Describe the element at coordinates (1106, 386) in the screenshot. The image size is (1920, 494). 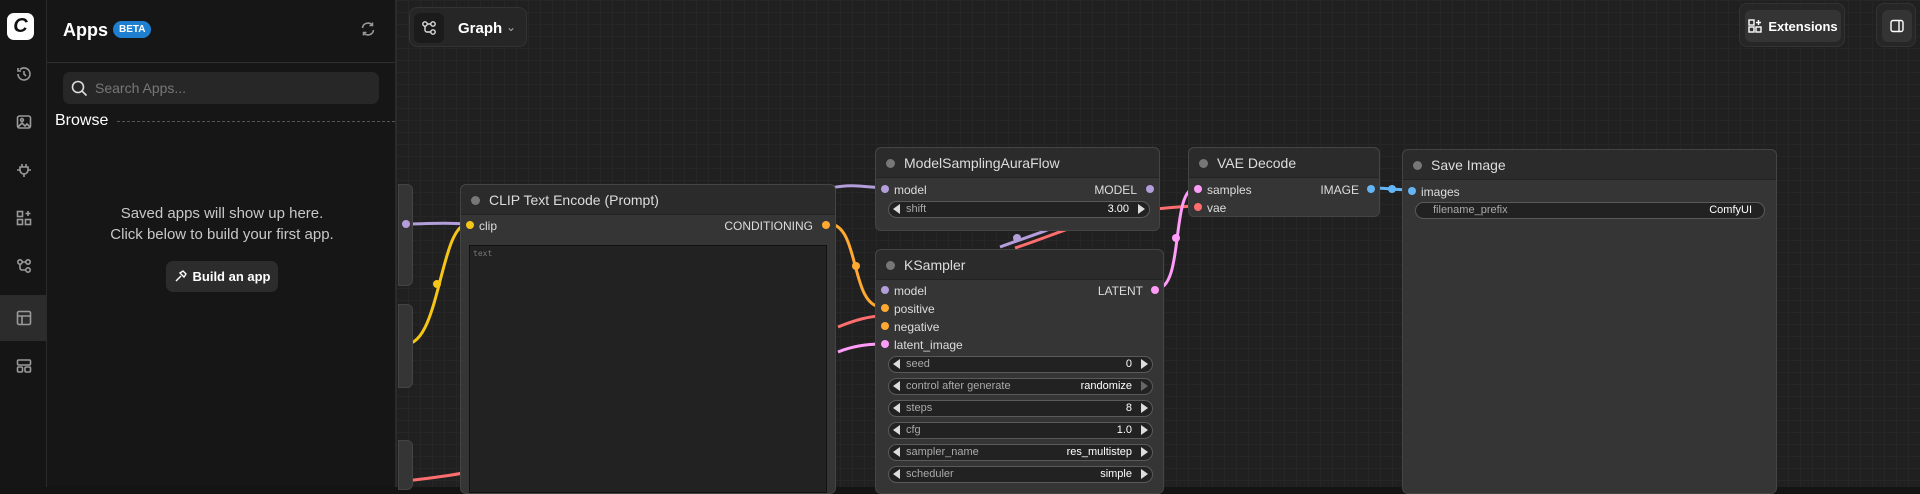
I see `widget-value: randomize` at that location.